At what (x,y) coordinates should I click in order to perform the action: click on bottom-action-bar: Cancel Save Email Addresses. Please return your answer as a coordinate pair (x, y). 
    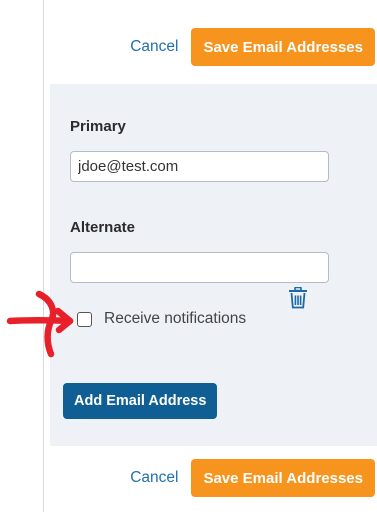
    Looking at the image, I should click on (212, 478).